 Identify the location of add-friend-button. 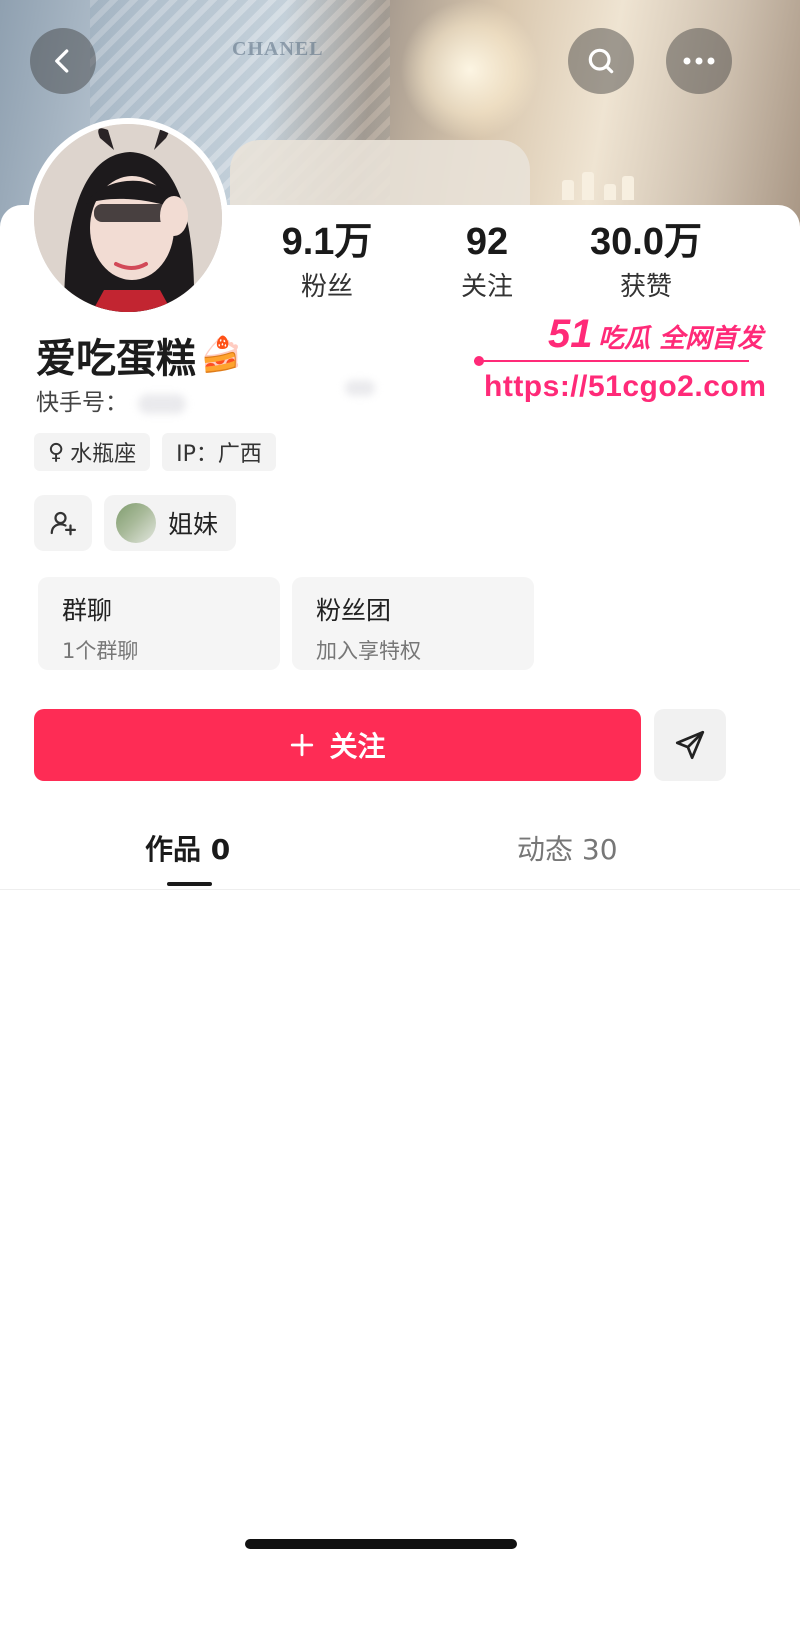
(63, 523).